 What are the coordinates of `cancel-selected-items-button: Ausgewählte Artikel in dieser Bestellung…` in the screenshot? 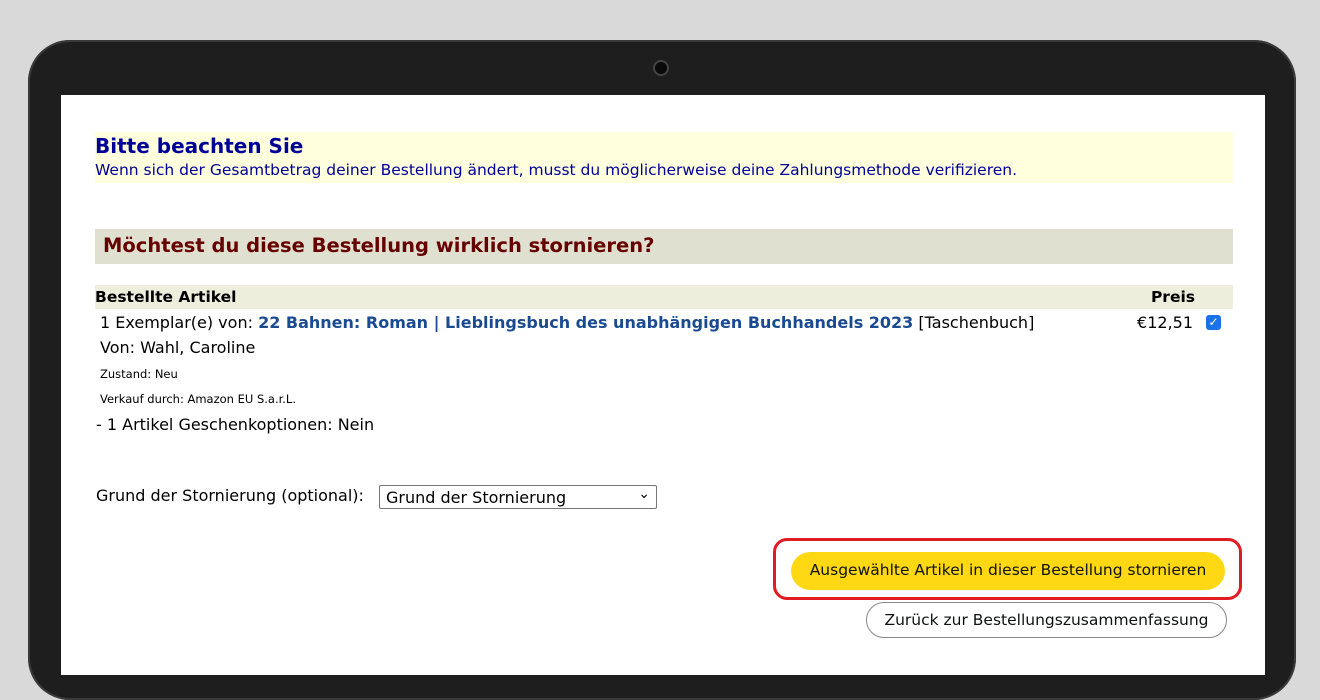 It's located at (1008, 571).